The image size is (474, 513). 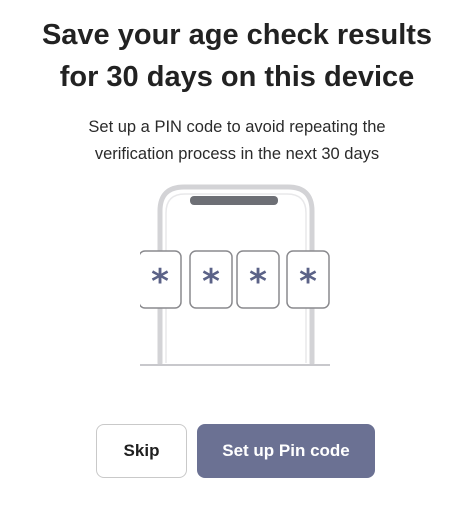 I want to click on skip-button: Skip, so click(x=141, y=451).